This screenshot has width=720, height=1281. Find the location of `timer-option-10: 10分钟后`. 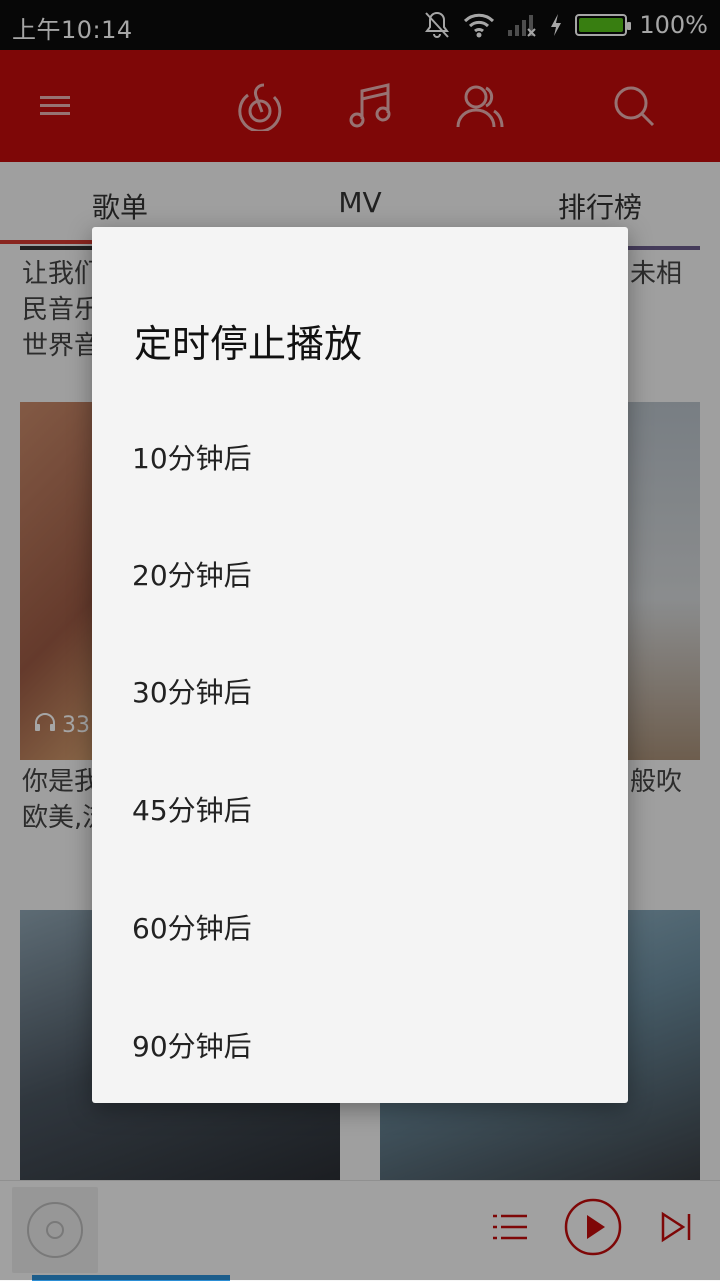

timer-option-10: 10分钟后 is located at coordinates (360, 456).